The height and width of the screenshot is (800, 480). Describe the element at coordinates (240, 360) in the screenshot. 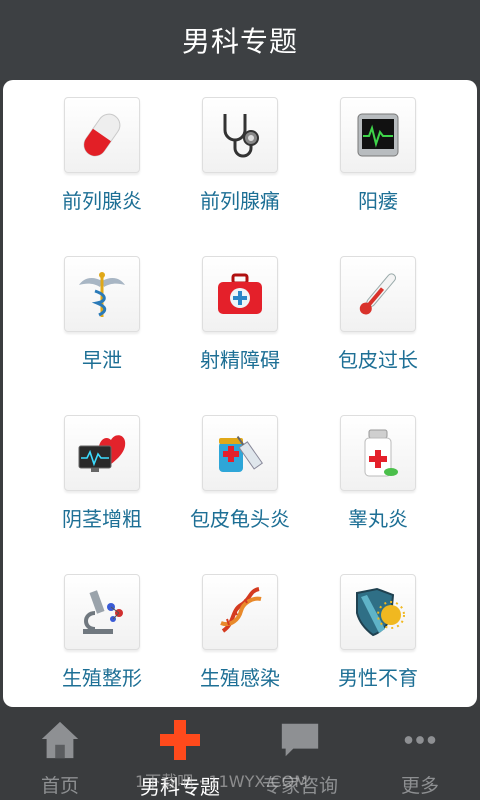

I see `topic-label: 射精障碍` at that location.